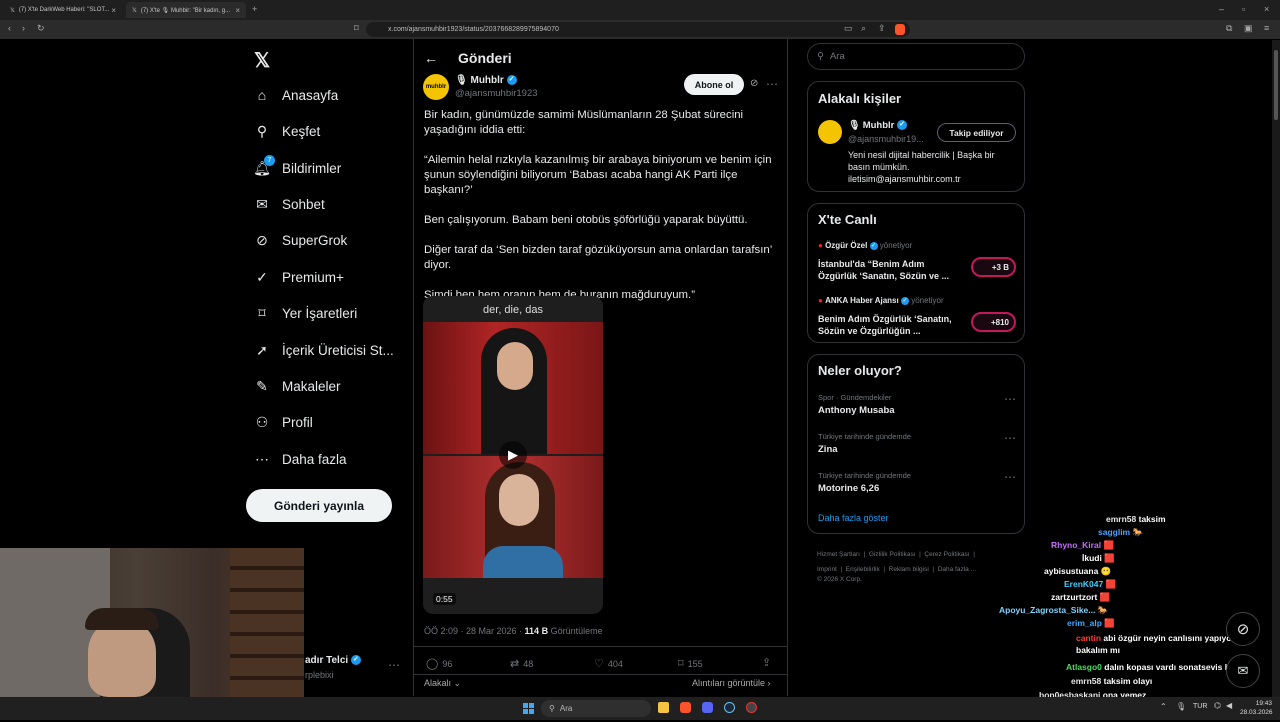  I want to click on minimize-icon: –, so click(1221, 9).